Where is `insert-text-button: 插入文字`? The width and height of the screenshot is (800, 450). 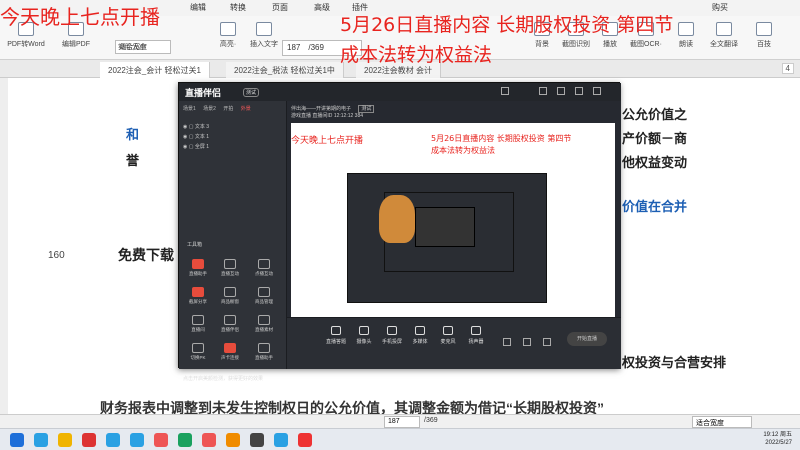
insert-text-button: 插入文字 is located at coordinates (264, 38).